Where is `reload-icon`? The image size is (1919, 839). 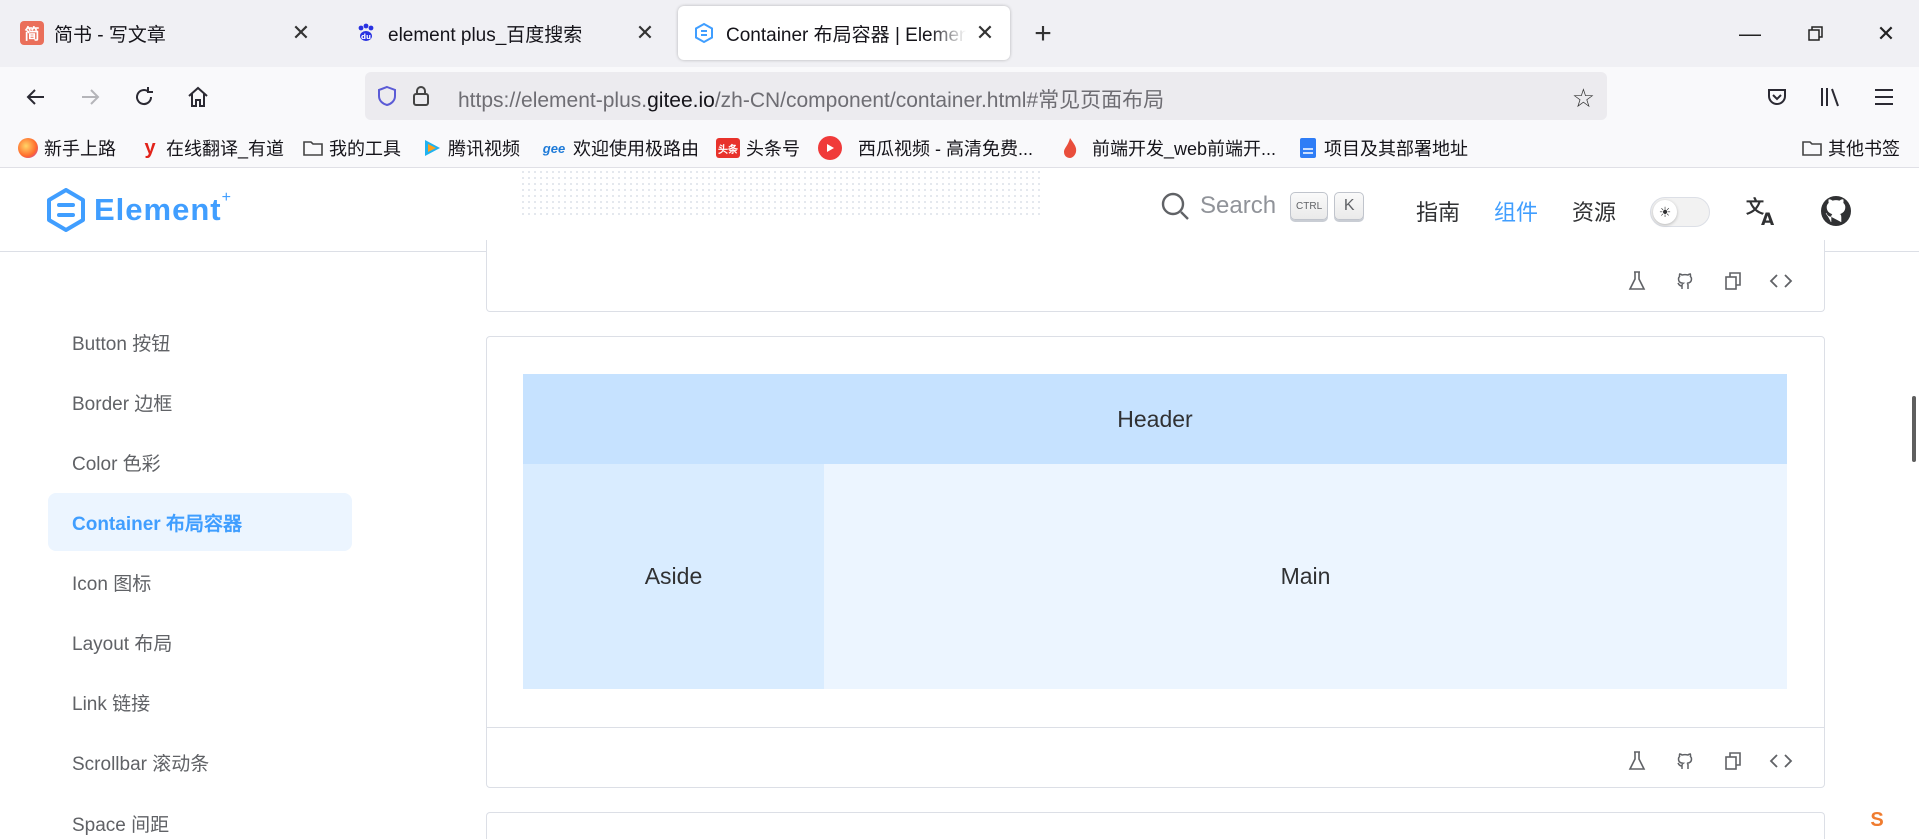
reload-icon is located at coordinates (144, 96).